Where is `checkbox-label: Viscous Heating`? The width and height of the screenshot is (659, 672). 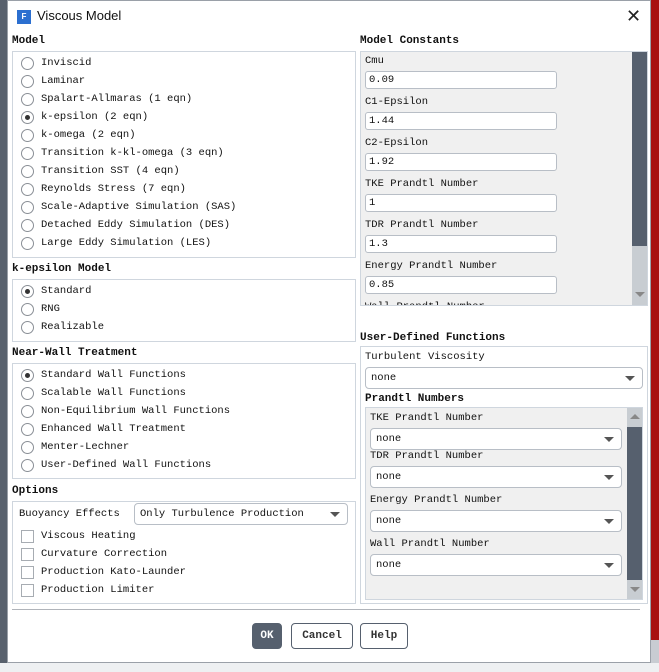 checkbox-label: Viscous Heating is located at coordinates (88, 536).